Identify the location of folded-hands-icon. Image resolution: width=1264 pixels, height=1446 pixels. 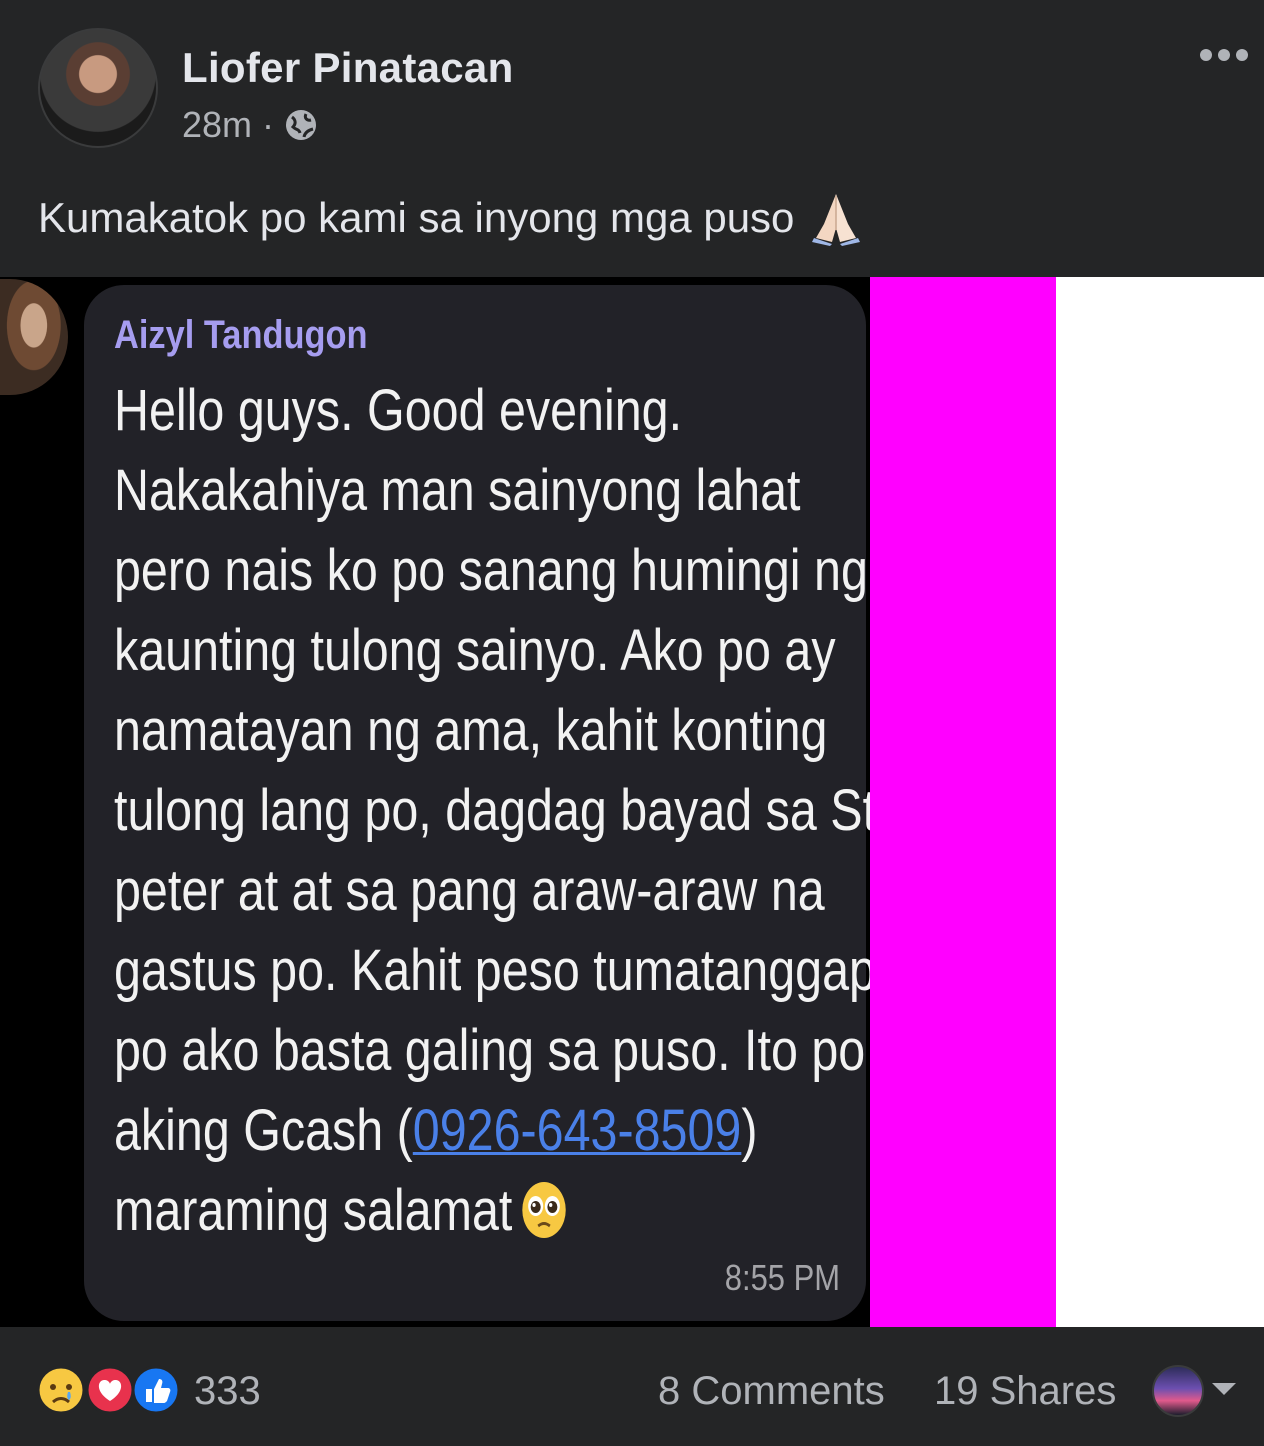
(836, 220).